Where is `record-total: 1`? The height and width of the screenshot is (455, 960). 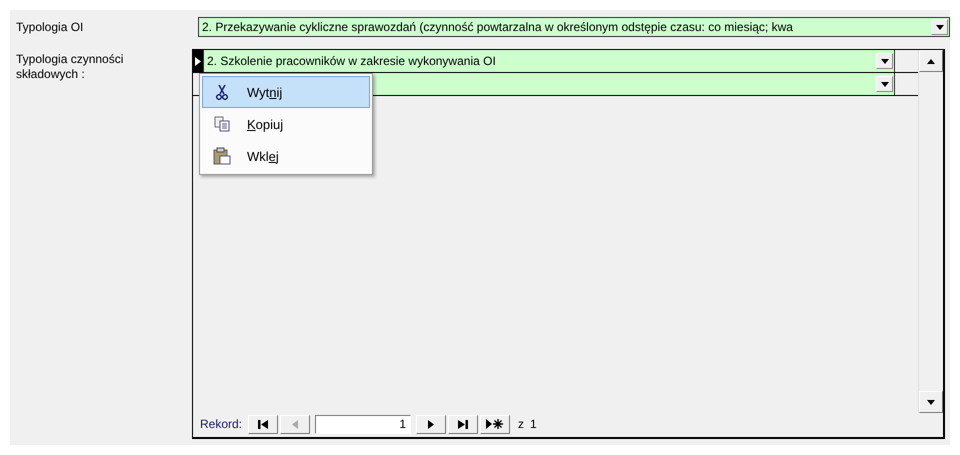 record-total: 1 is located at coordinates (533, 424).